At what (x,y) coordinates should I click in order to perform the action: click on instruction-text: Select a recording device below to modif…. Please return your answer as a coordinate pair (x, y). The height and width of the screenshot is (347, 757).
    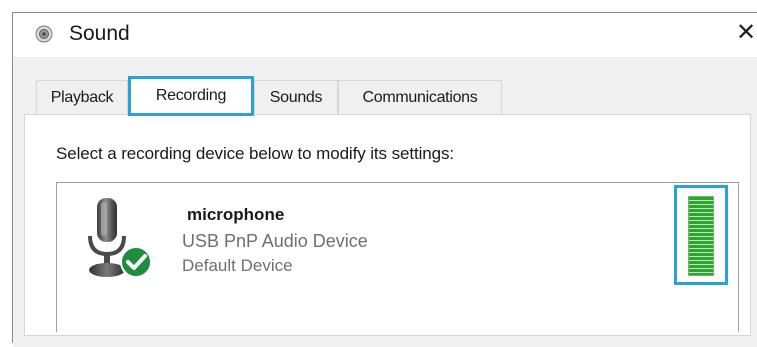
    Looking at the image, I should click on (255, 153).